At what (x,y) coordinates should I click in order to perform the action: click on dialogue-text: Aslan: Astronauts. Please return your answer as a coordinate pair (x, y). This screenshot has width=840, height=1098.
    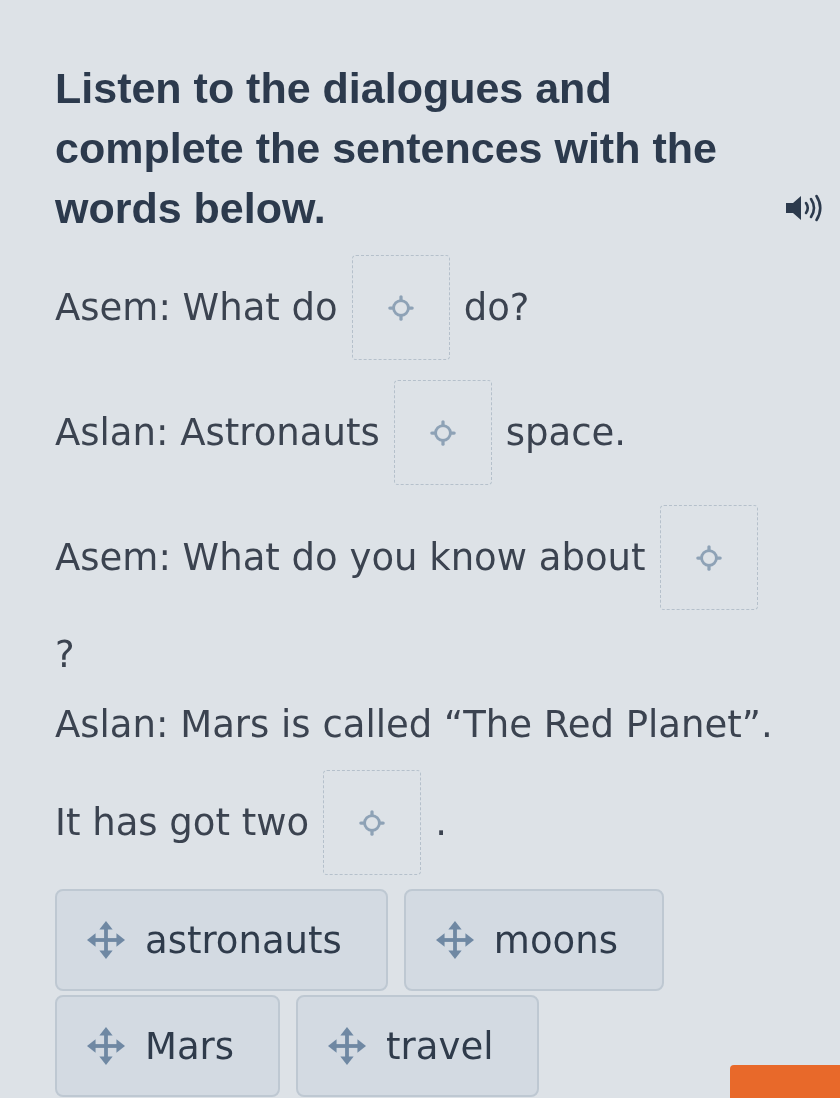
    Looking at the image, I should click on (217, 432).